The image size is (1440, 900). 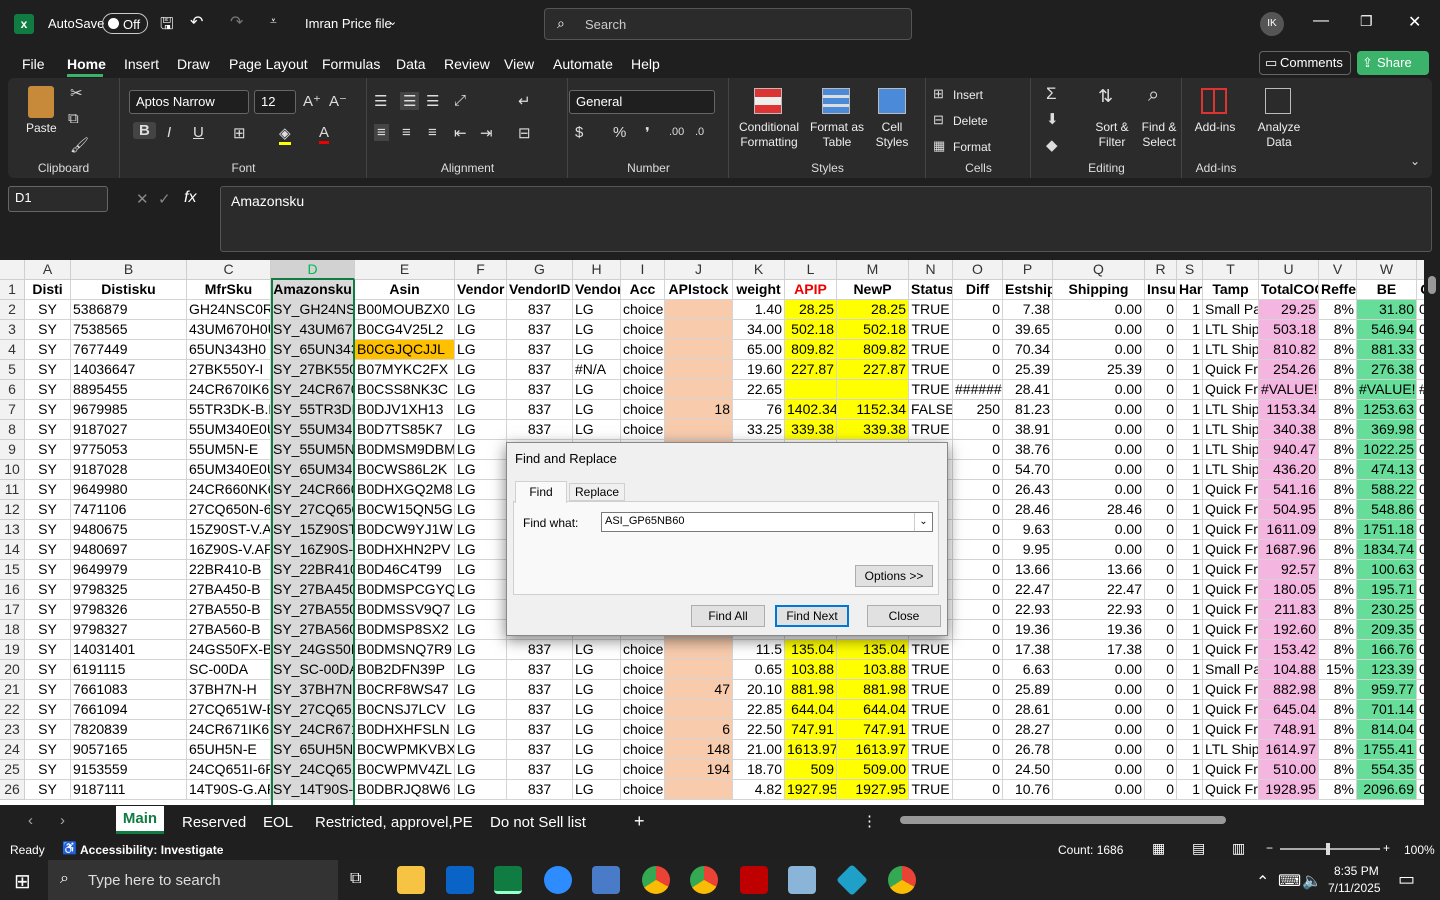 What do you see at coordinates (12, 450) in the screenshot?
I see `row-header: 9` at bounding box center [12, 450].